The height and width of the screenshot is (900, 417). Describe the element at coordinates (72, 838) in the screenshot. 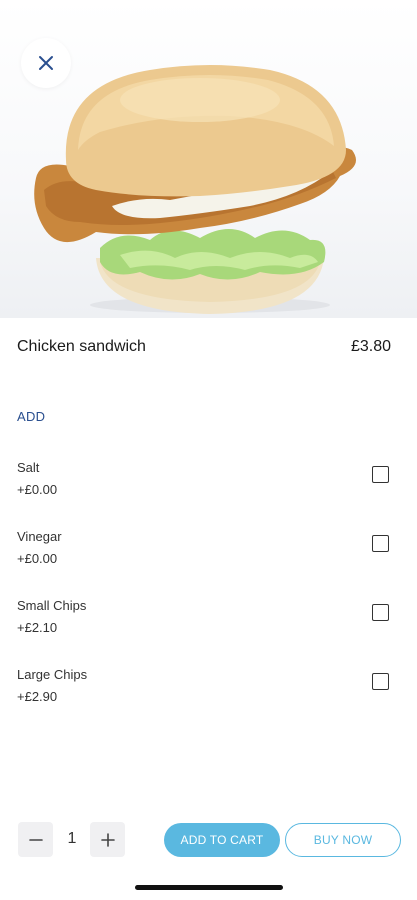

I see `quantity-value: 1` at that location.